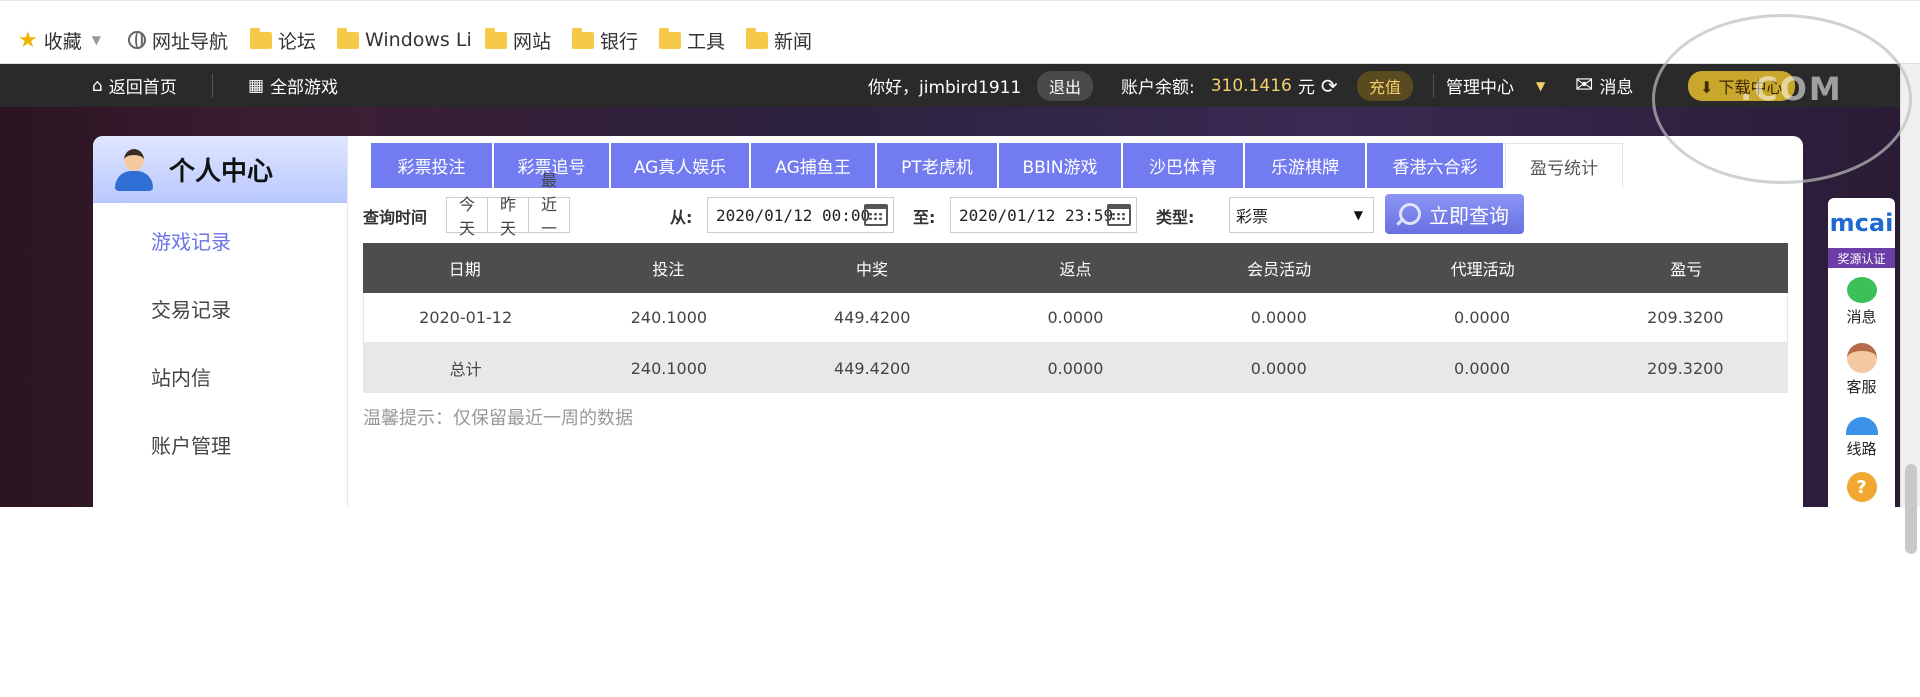 This screenshot has width=1920, height=697. What do you see at coordinates (1060, 165) in the screenshot?
I see `tab-bbin: BBIN游戏` at bounding box center [1060, 165].